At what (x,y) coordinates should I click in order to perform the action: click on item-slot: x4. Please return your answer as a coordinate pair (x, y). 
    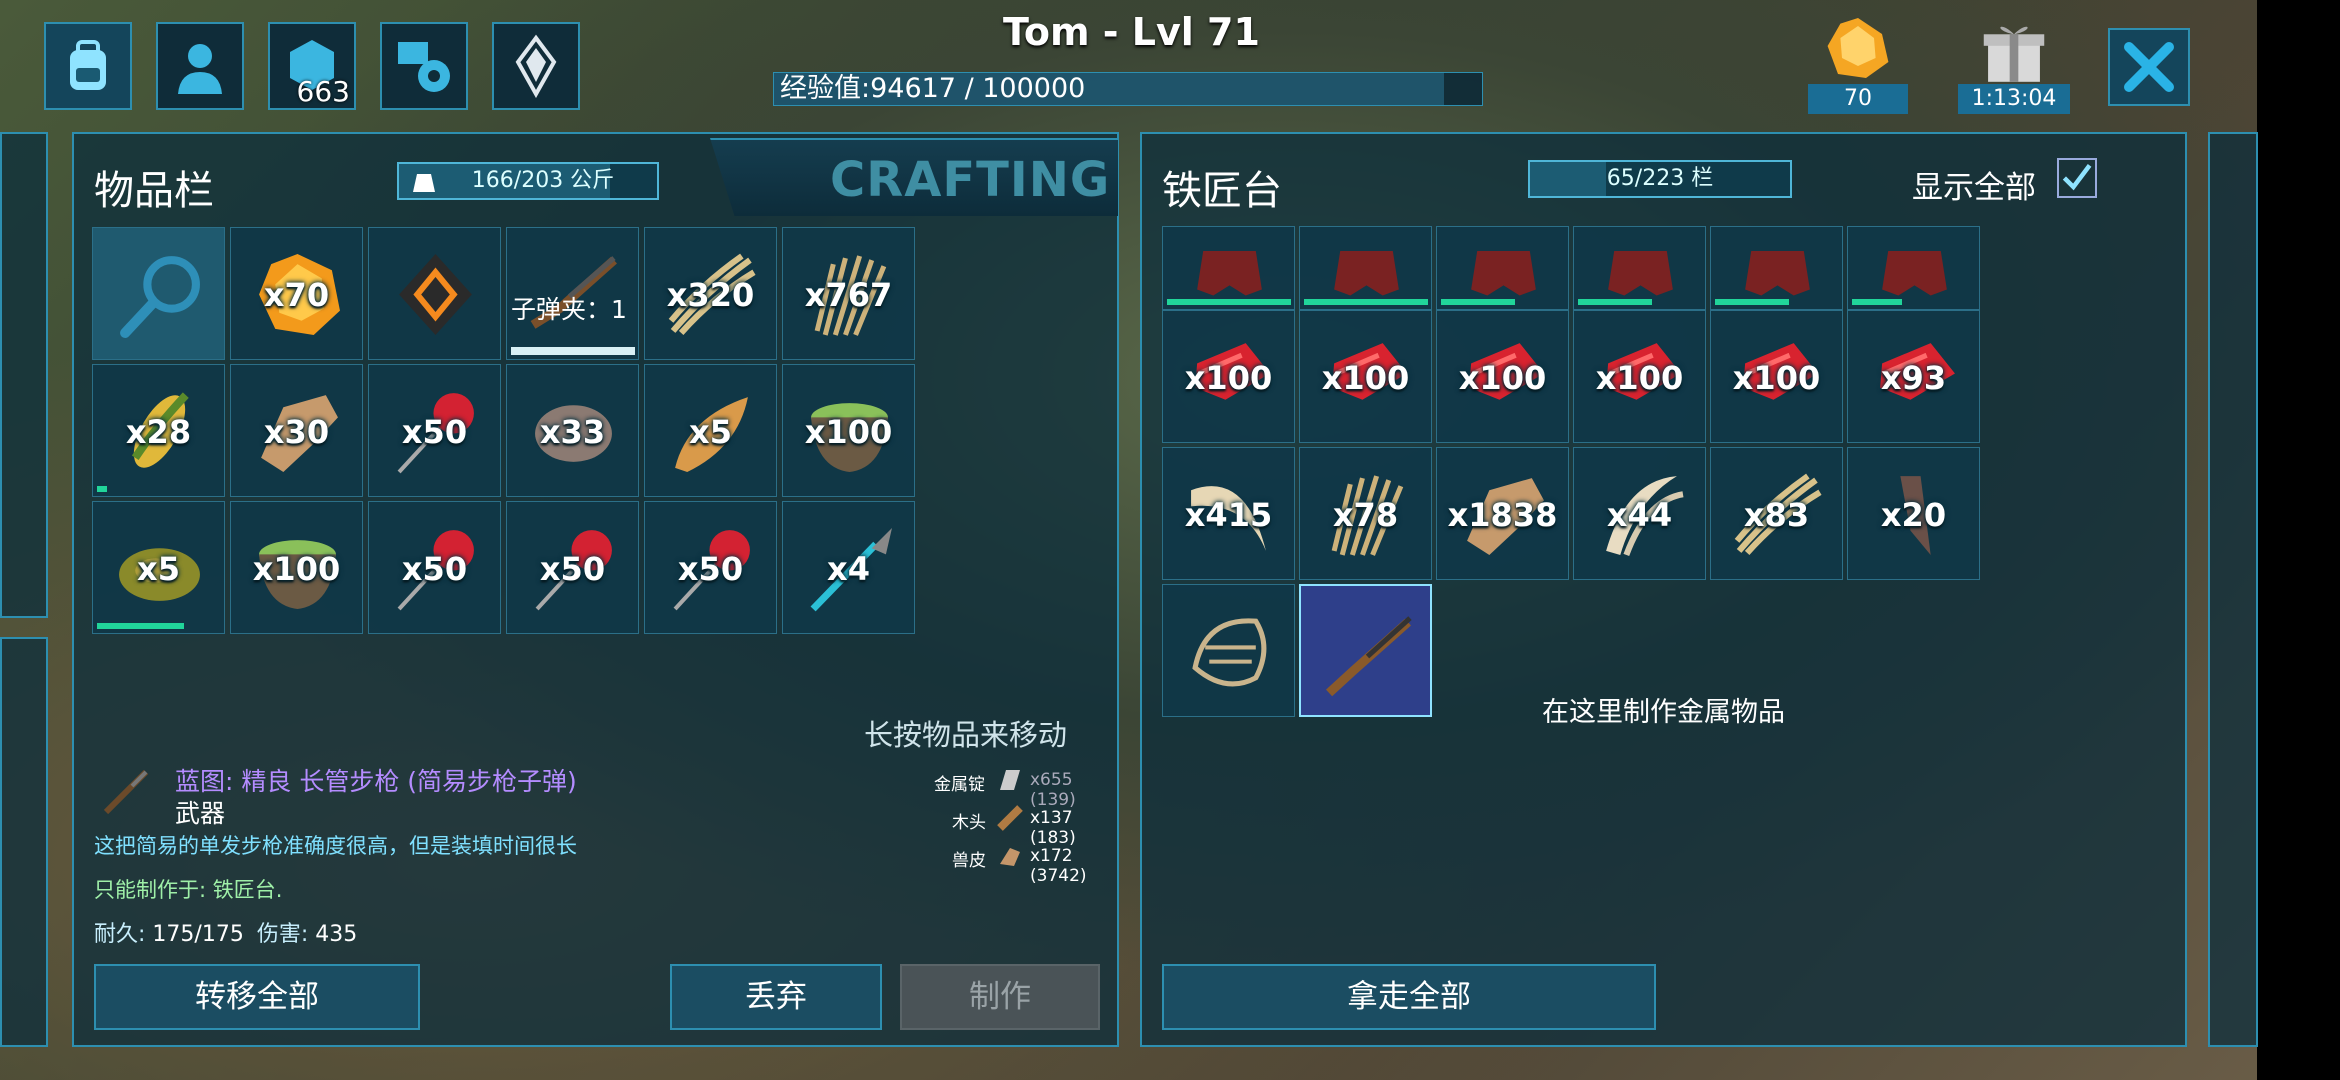
    Looking at the image, I should click on (848, 567).